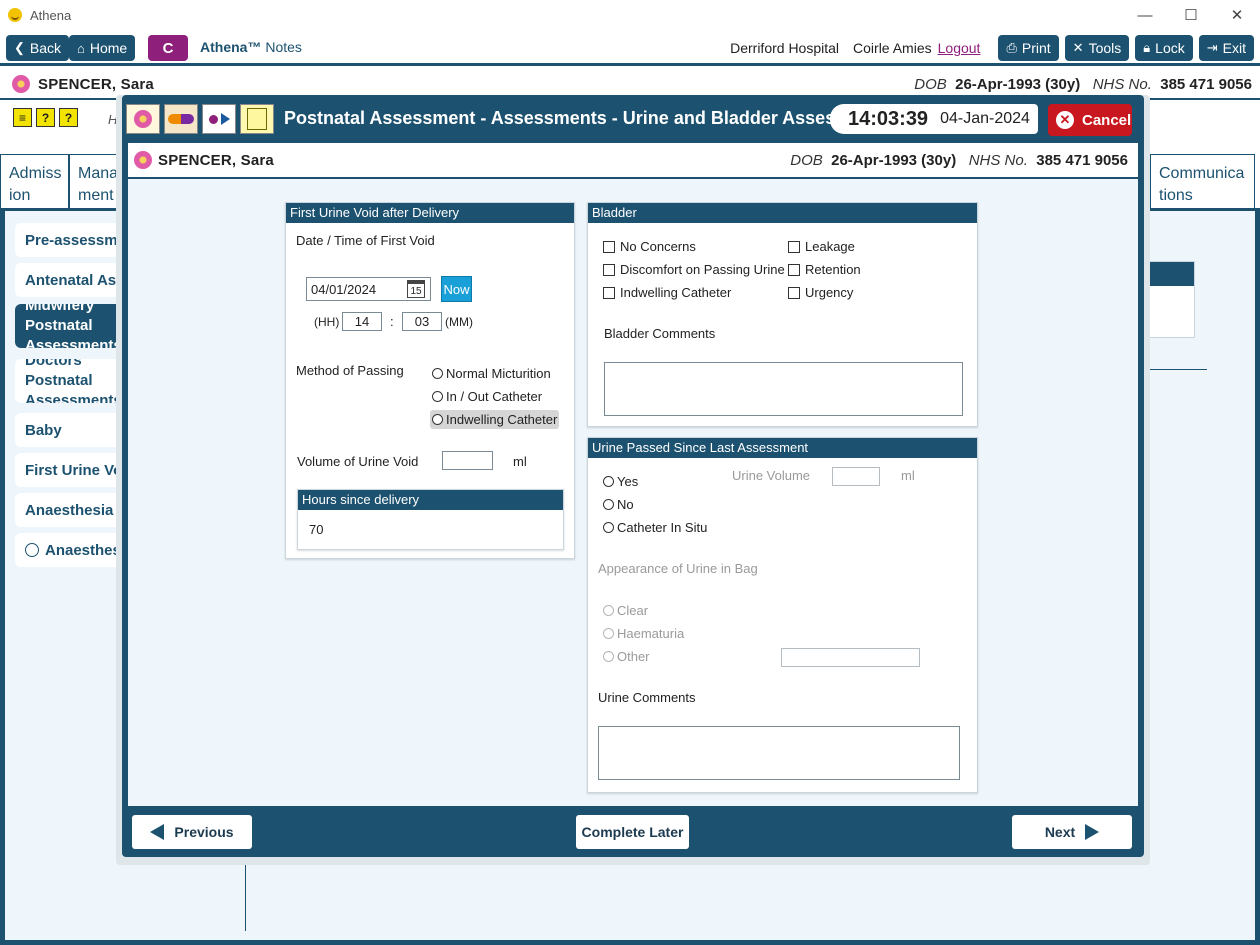 The width and height of the screenshot is (1260, 945). I want to click on check-no-concerns: No Concerns, so click(649, 246).